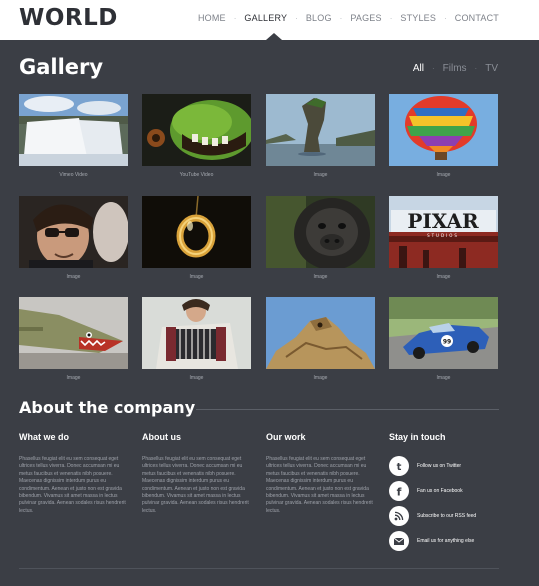  I want to click on about-title: About the company, so click(107, 407).